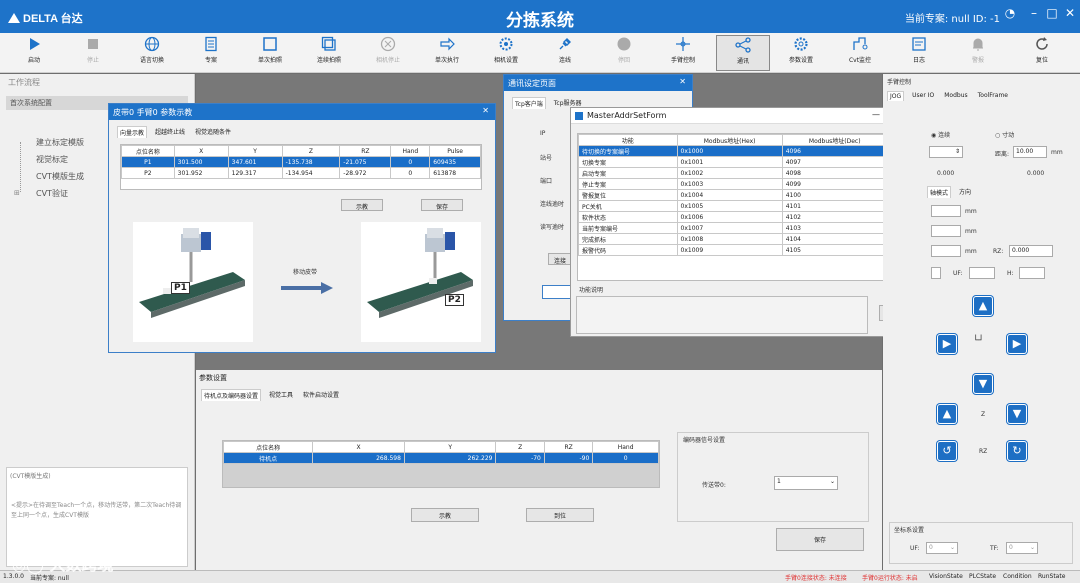  What do you see at coordinates (1030, 152) in the screenshot?
I see `distance-input: 10.00` at bounding box center [1030, 152].